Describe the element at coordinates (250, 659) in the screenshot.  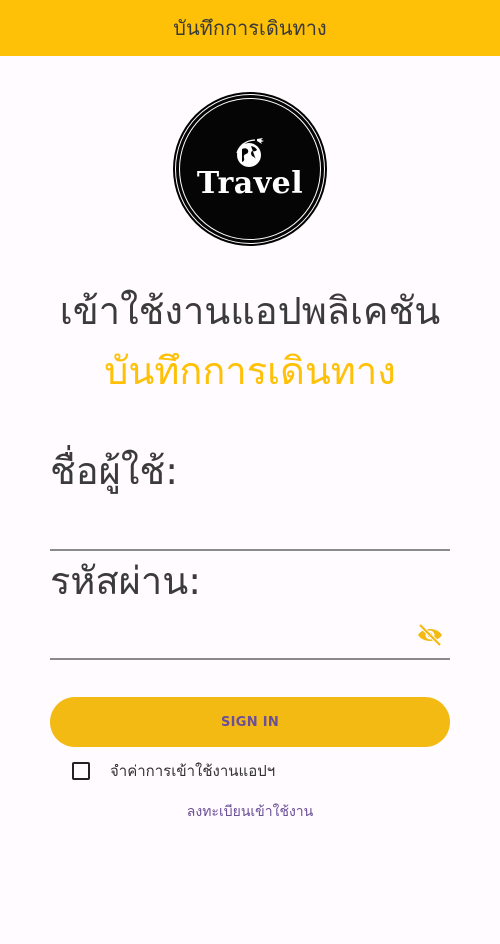
I see `password-underline` at that location.